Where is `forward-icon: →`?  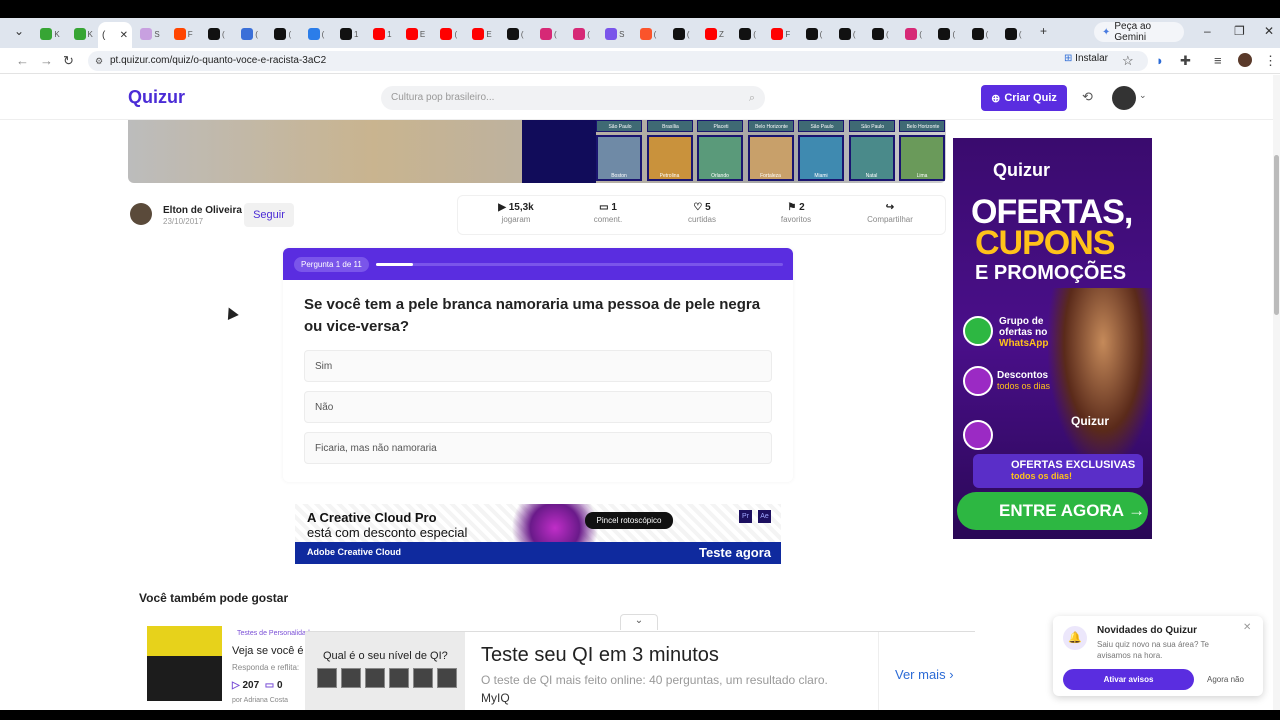
forward-icon: → is located at coordinates (46, 60).